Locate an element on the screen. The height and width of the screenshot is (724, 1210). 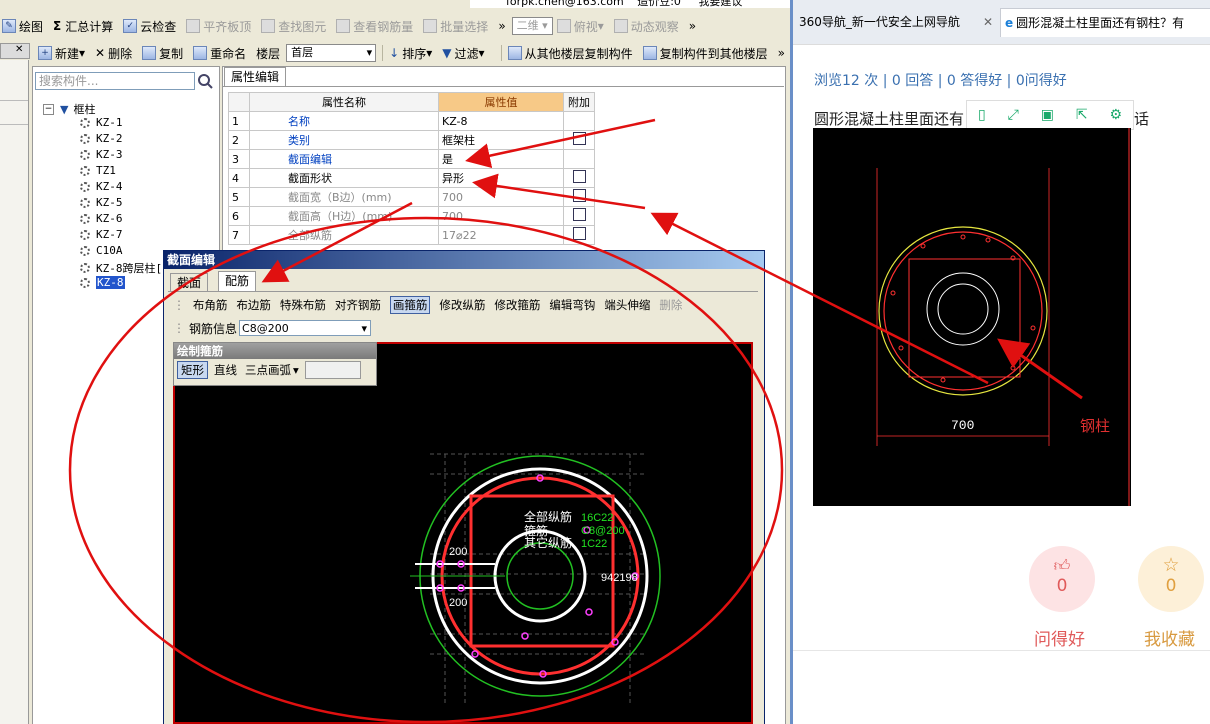
align-slab-top-button: 平齐板顶 is located at coordinates (218, 26).